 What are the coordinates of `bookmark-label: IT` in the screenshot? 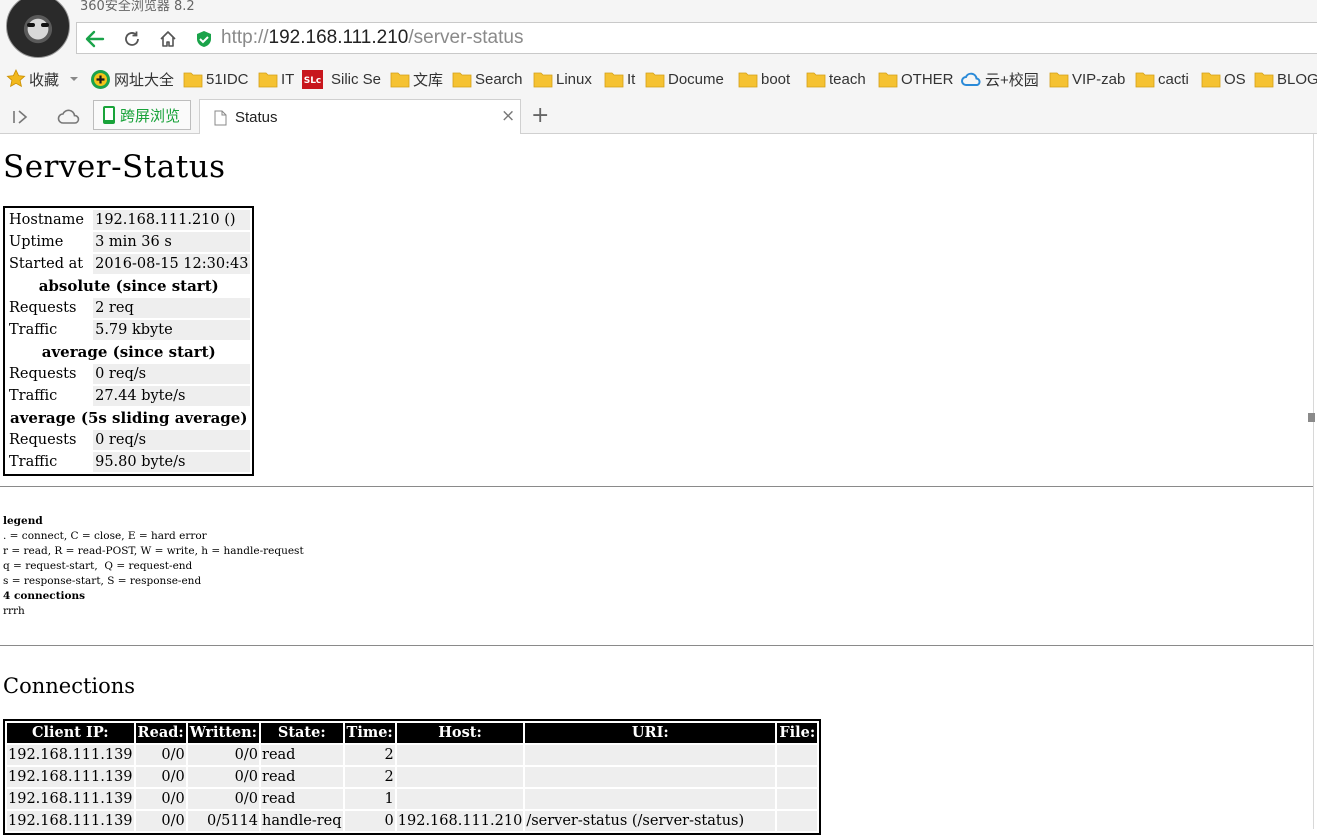 It's located at (288, 79).